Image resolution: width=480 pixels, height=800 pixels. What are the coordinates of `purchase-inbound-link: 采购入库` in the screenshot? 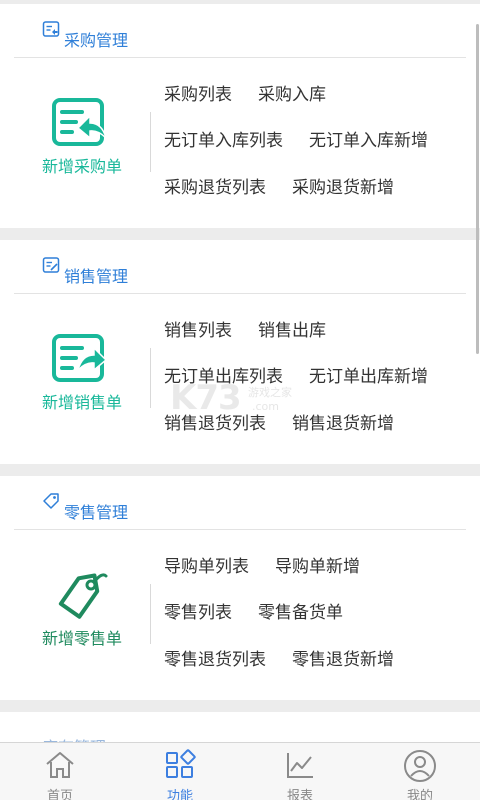 It's located at (292, 92).